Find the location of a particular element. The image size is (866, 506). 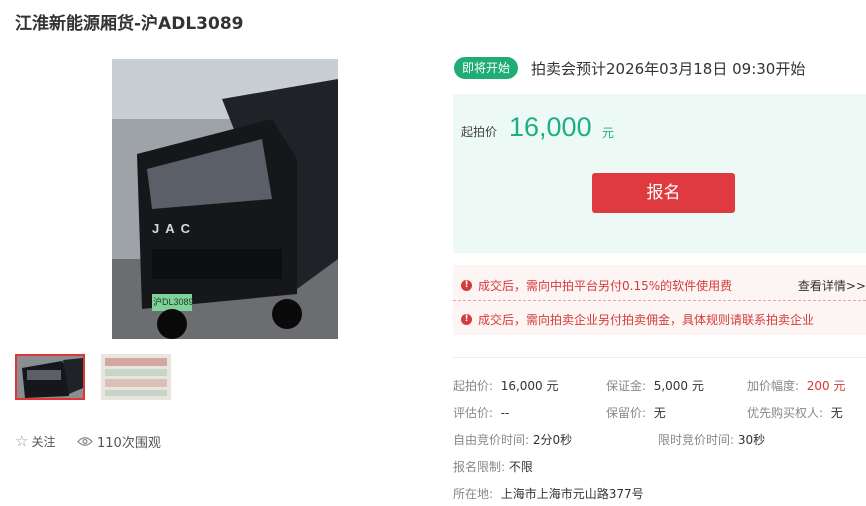

notice-row-commission: ! 成交后，需向拍卖企业另付拍卖佣金，具体规则请联系拍卖企业 is located at coordinates (637, 319).